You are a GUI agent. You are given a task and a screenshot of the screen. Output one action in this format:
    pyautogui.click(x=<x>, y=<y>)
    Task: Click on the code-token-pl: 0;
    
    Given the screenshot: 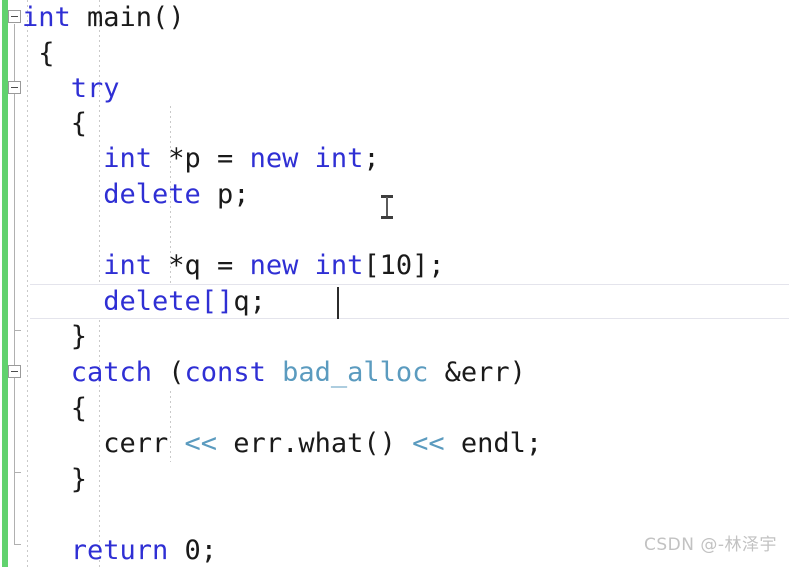 What is the action you would take?
    pyautogui.click(x=193, y=550)
    